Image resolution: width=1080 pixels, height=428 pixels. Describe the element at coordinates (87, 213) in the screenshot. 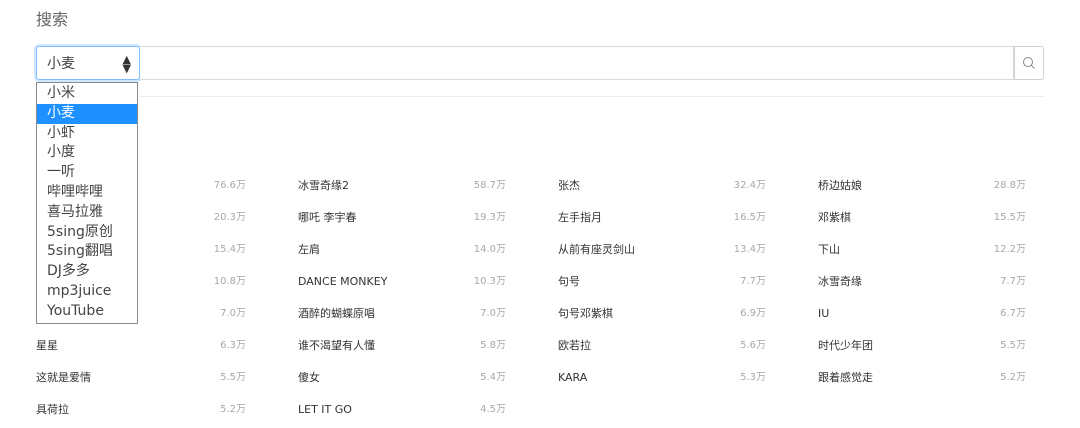

I see `dropdown-option: 喜马拉雅` at that location.